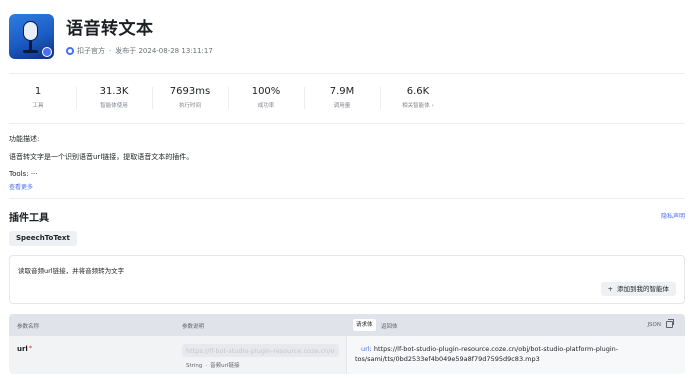  What do you see at coordinates (193, 327) in the screenshot?
I see `col-param-desc: 参数说明` at bounding box center [193, 327].